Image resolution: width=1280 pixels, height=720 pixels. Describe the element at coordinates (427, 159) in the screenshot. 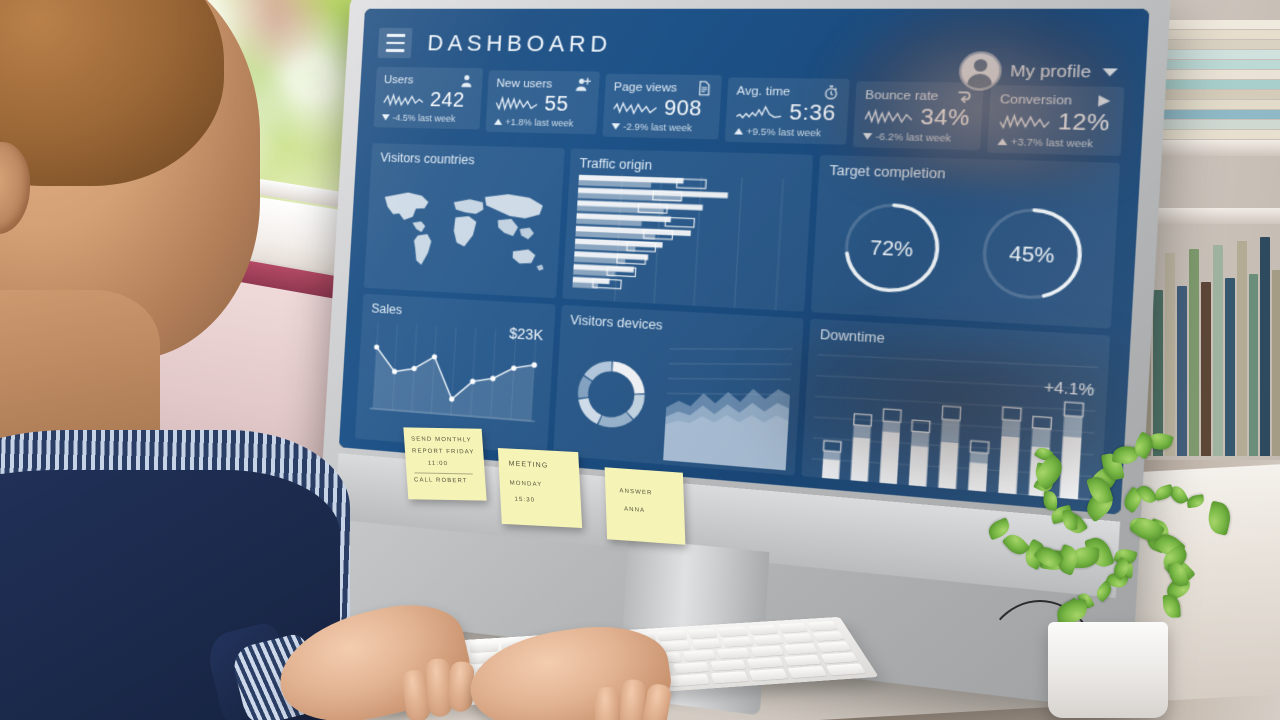

I see `panel-title-visitors-countries: Visitors countries` at that location.